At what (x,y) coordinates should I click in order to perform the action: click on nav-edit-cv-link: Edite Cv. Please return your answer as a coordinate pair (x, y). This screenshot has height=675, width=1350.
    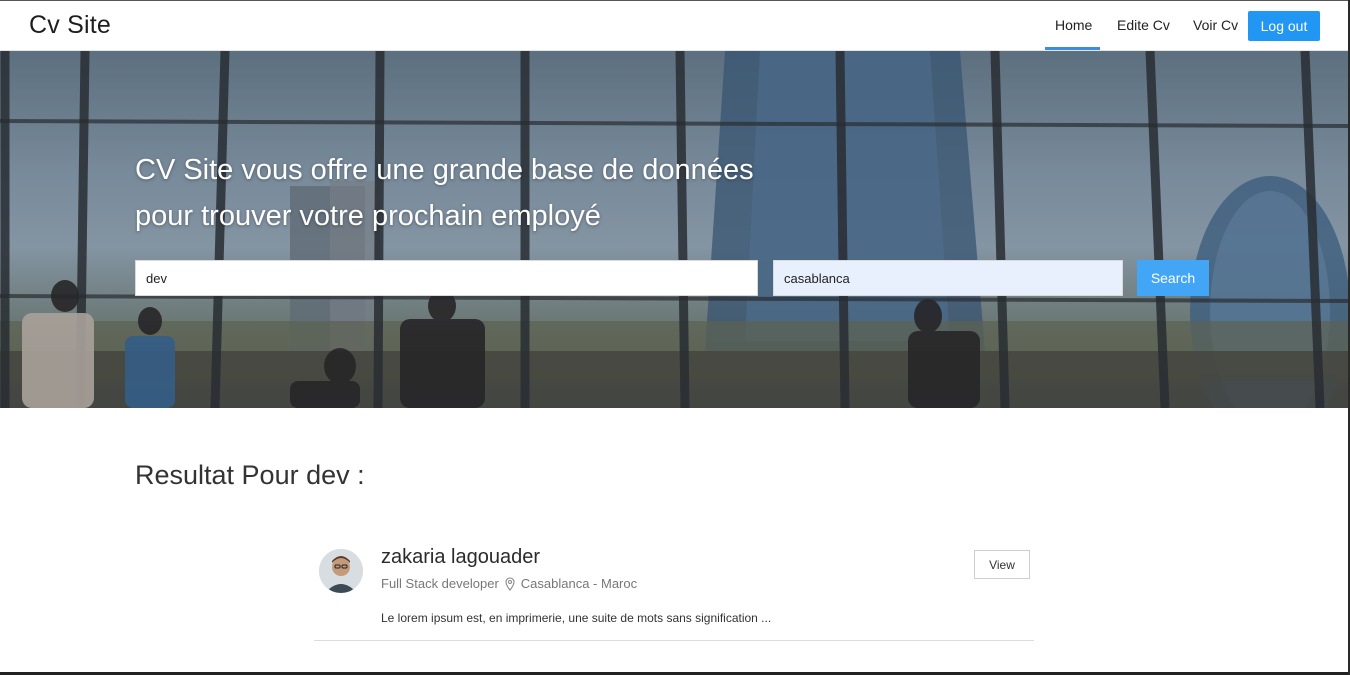
    Looking at the image, I should click on (1143, 25).